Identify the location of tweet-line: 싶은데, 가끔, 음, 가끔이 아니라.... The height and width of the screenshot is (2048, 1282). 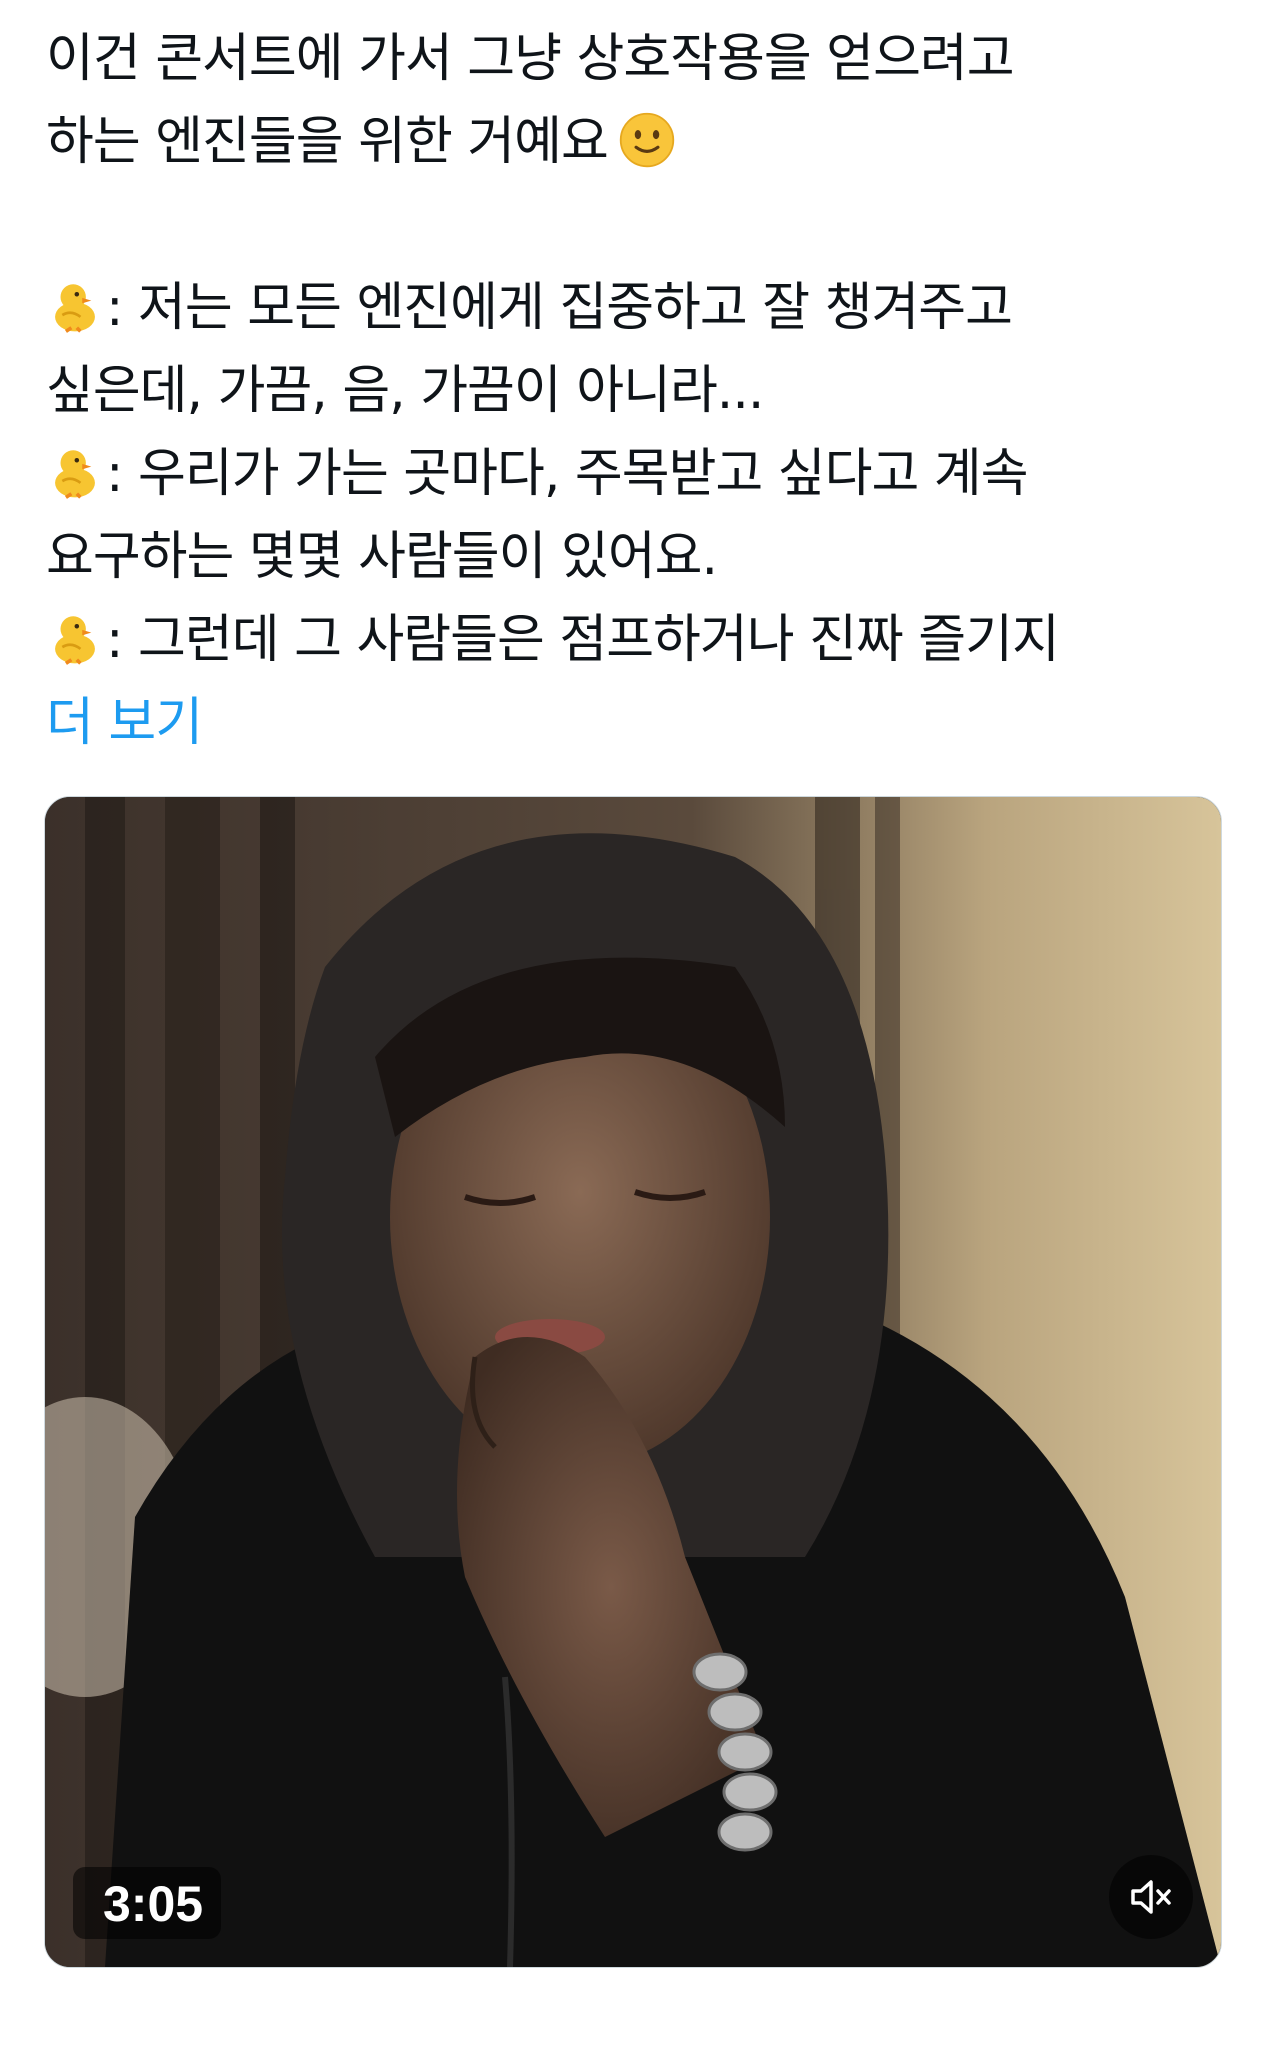
(405, 391).